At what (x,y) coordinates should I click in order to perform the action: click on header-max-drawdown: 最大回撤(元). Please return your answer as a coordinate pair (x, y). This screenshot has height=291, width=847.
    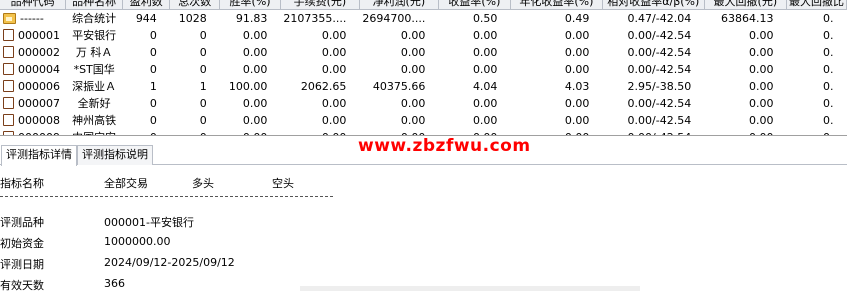
    Looking at the image, I should click on (745, 5).